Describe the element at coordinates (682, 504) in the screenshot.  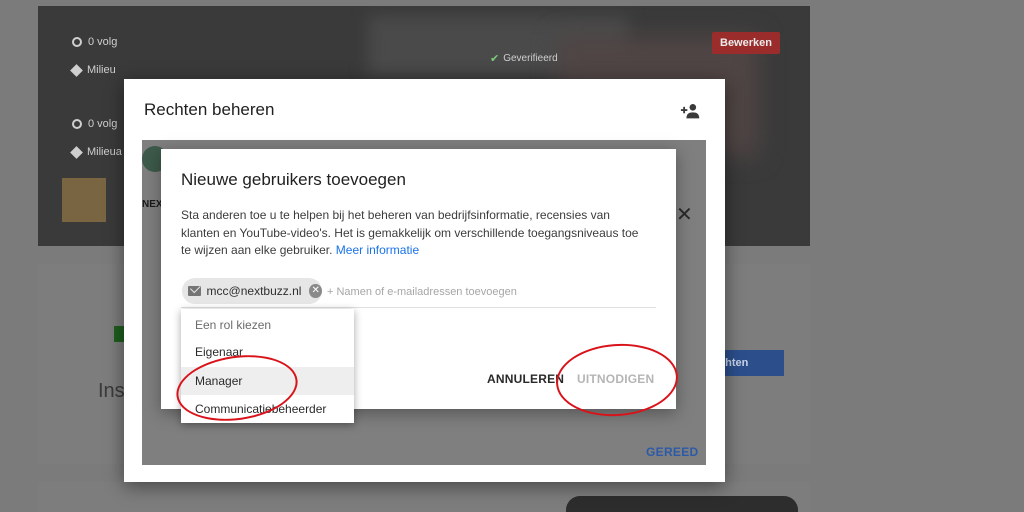
I see `phone-illustration` at that location.